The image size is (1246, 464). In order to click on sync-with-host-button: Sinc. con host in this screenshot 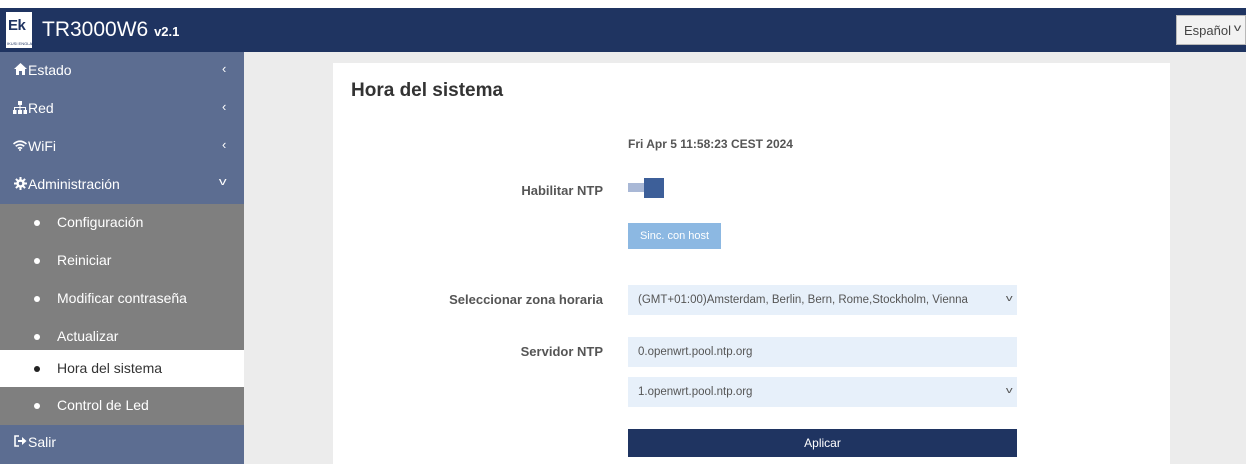, I will do `click(674, 236)`.